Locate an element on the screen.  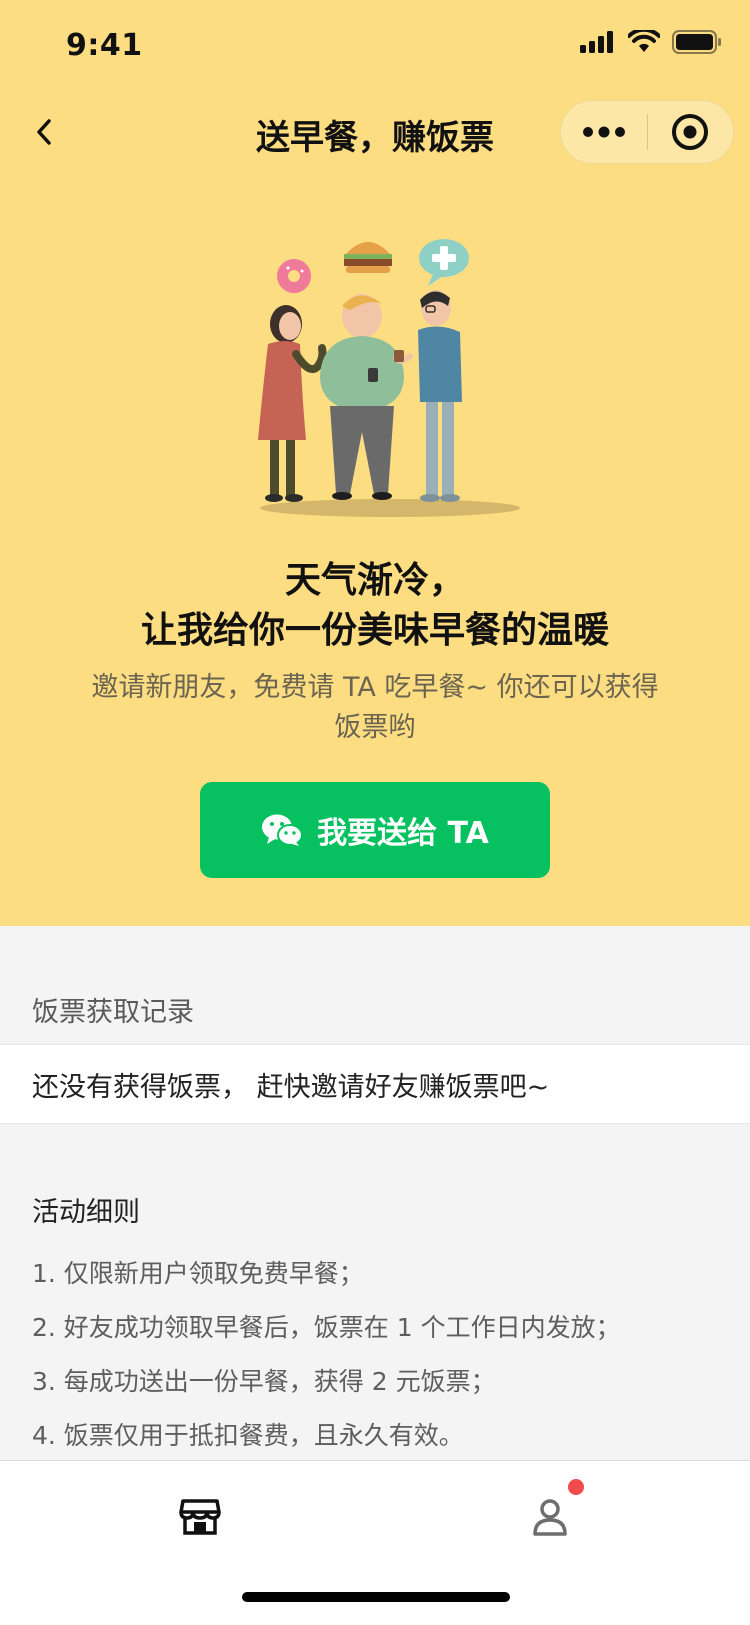
man-figure-center is located at coordinates (362, 397).